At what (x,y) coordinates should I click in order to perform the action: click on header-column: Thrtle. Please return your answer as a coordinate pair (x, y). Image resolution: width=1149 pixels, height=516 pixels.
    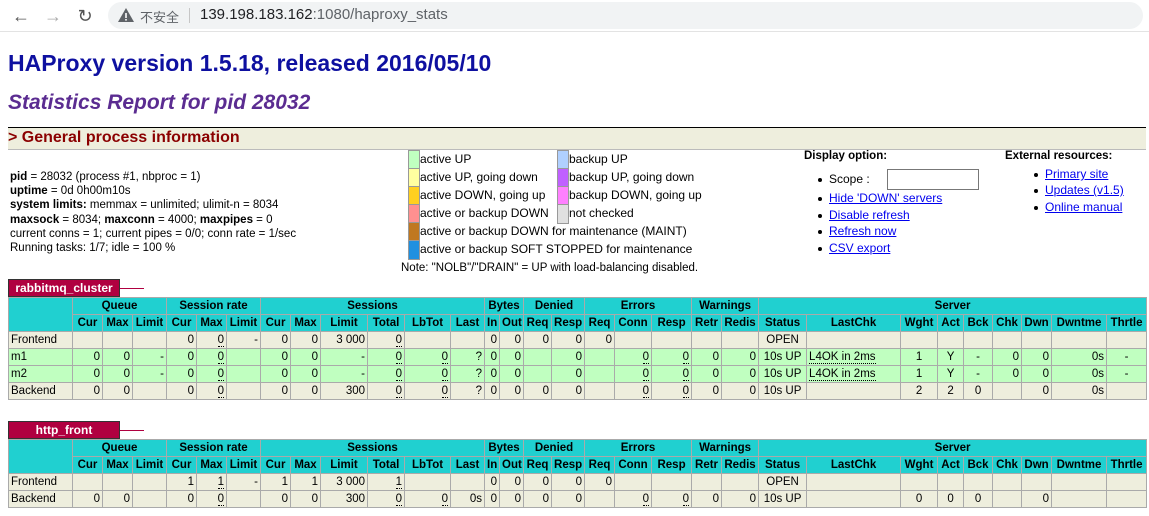
    Looking at the image, I should click on (1127, 323).